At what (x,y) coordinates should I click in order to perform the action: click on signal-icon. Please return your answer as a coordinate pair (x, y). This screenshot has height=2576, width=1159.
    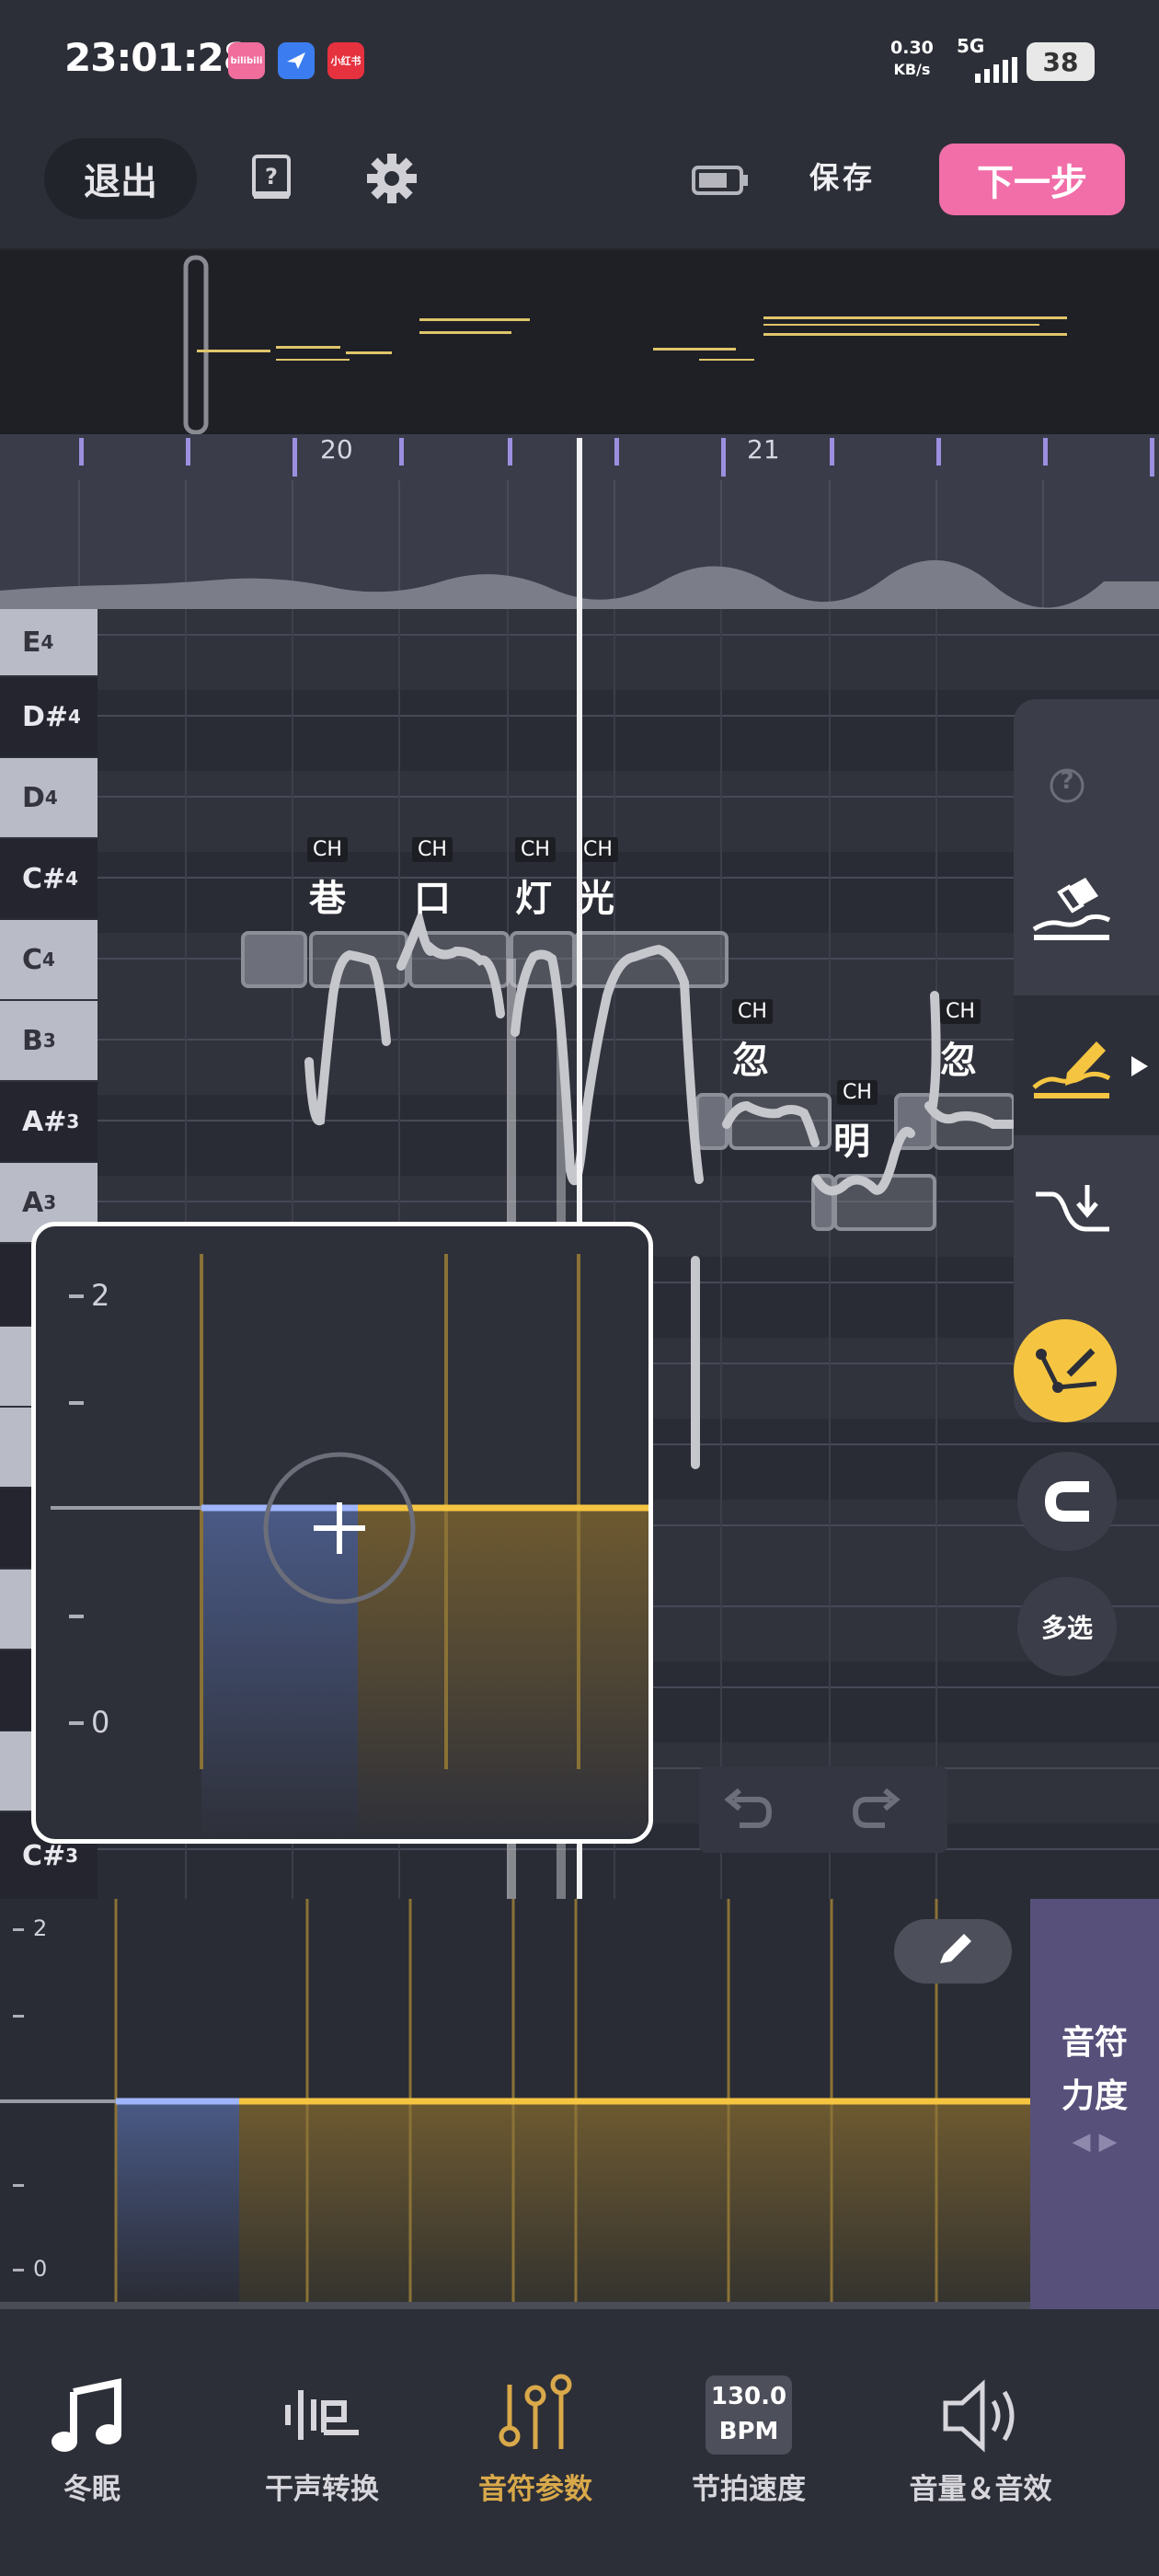
    Looking at the image, I should click on (996, 70).